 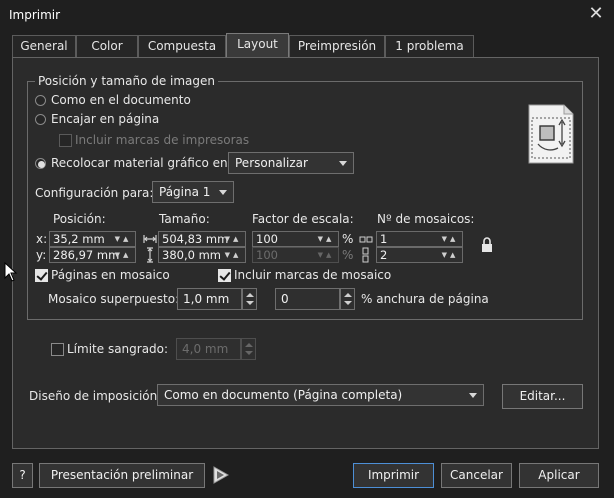 What do you see at coordinates (476, 475) in the screenshot?
I see `cancel-button: Cancelar` at bounding box center [476, 475].